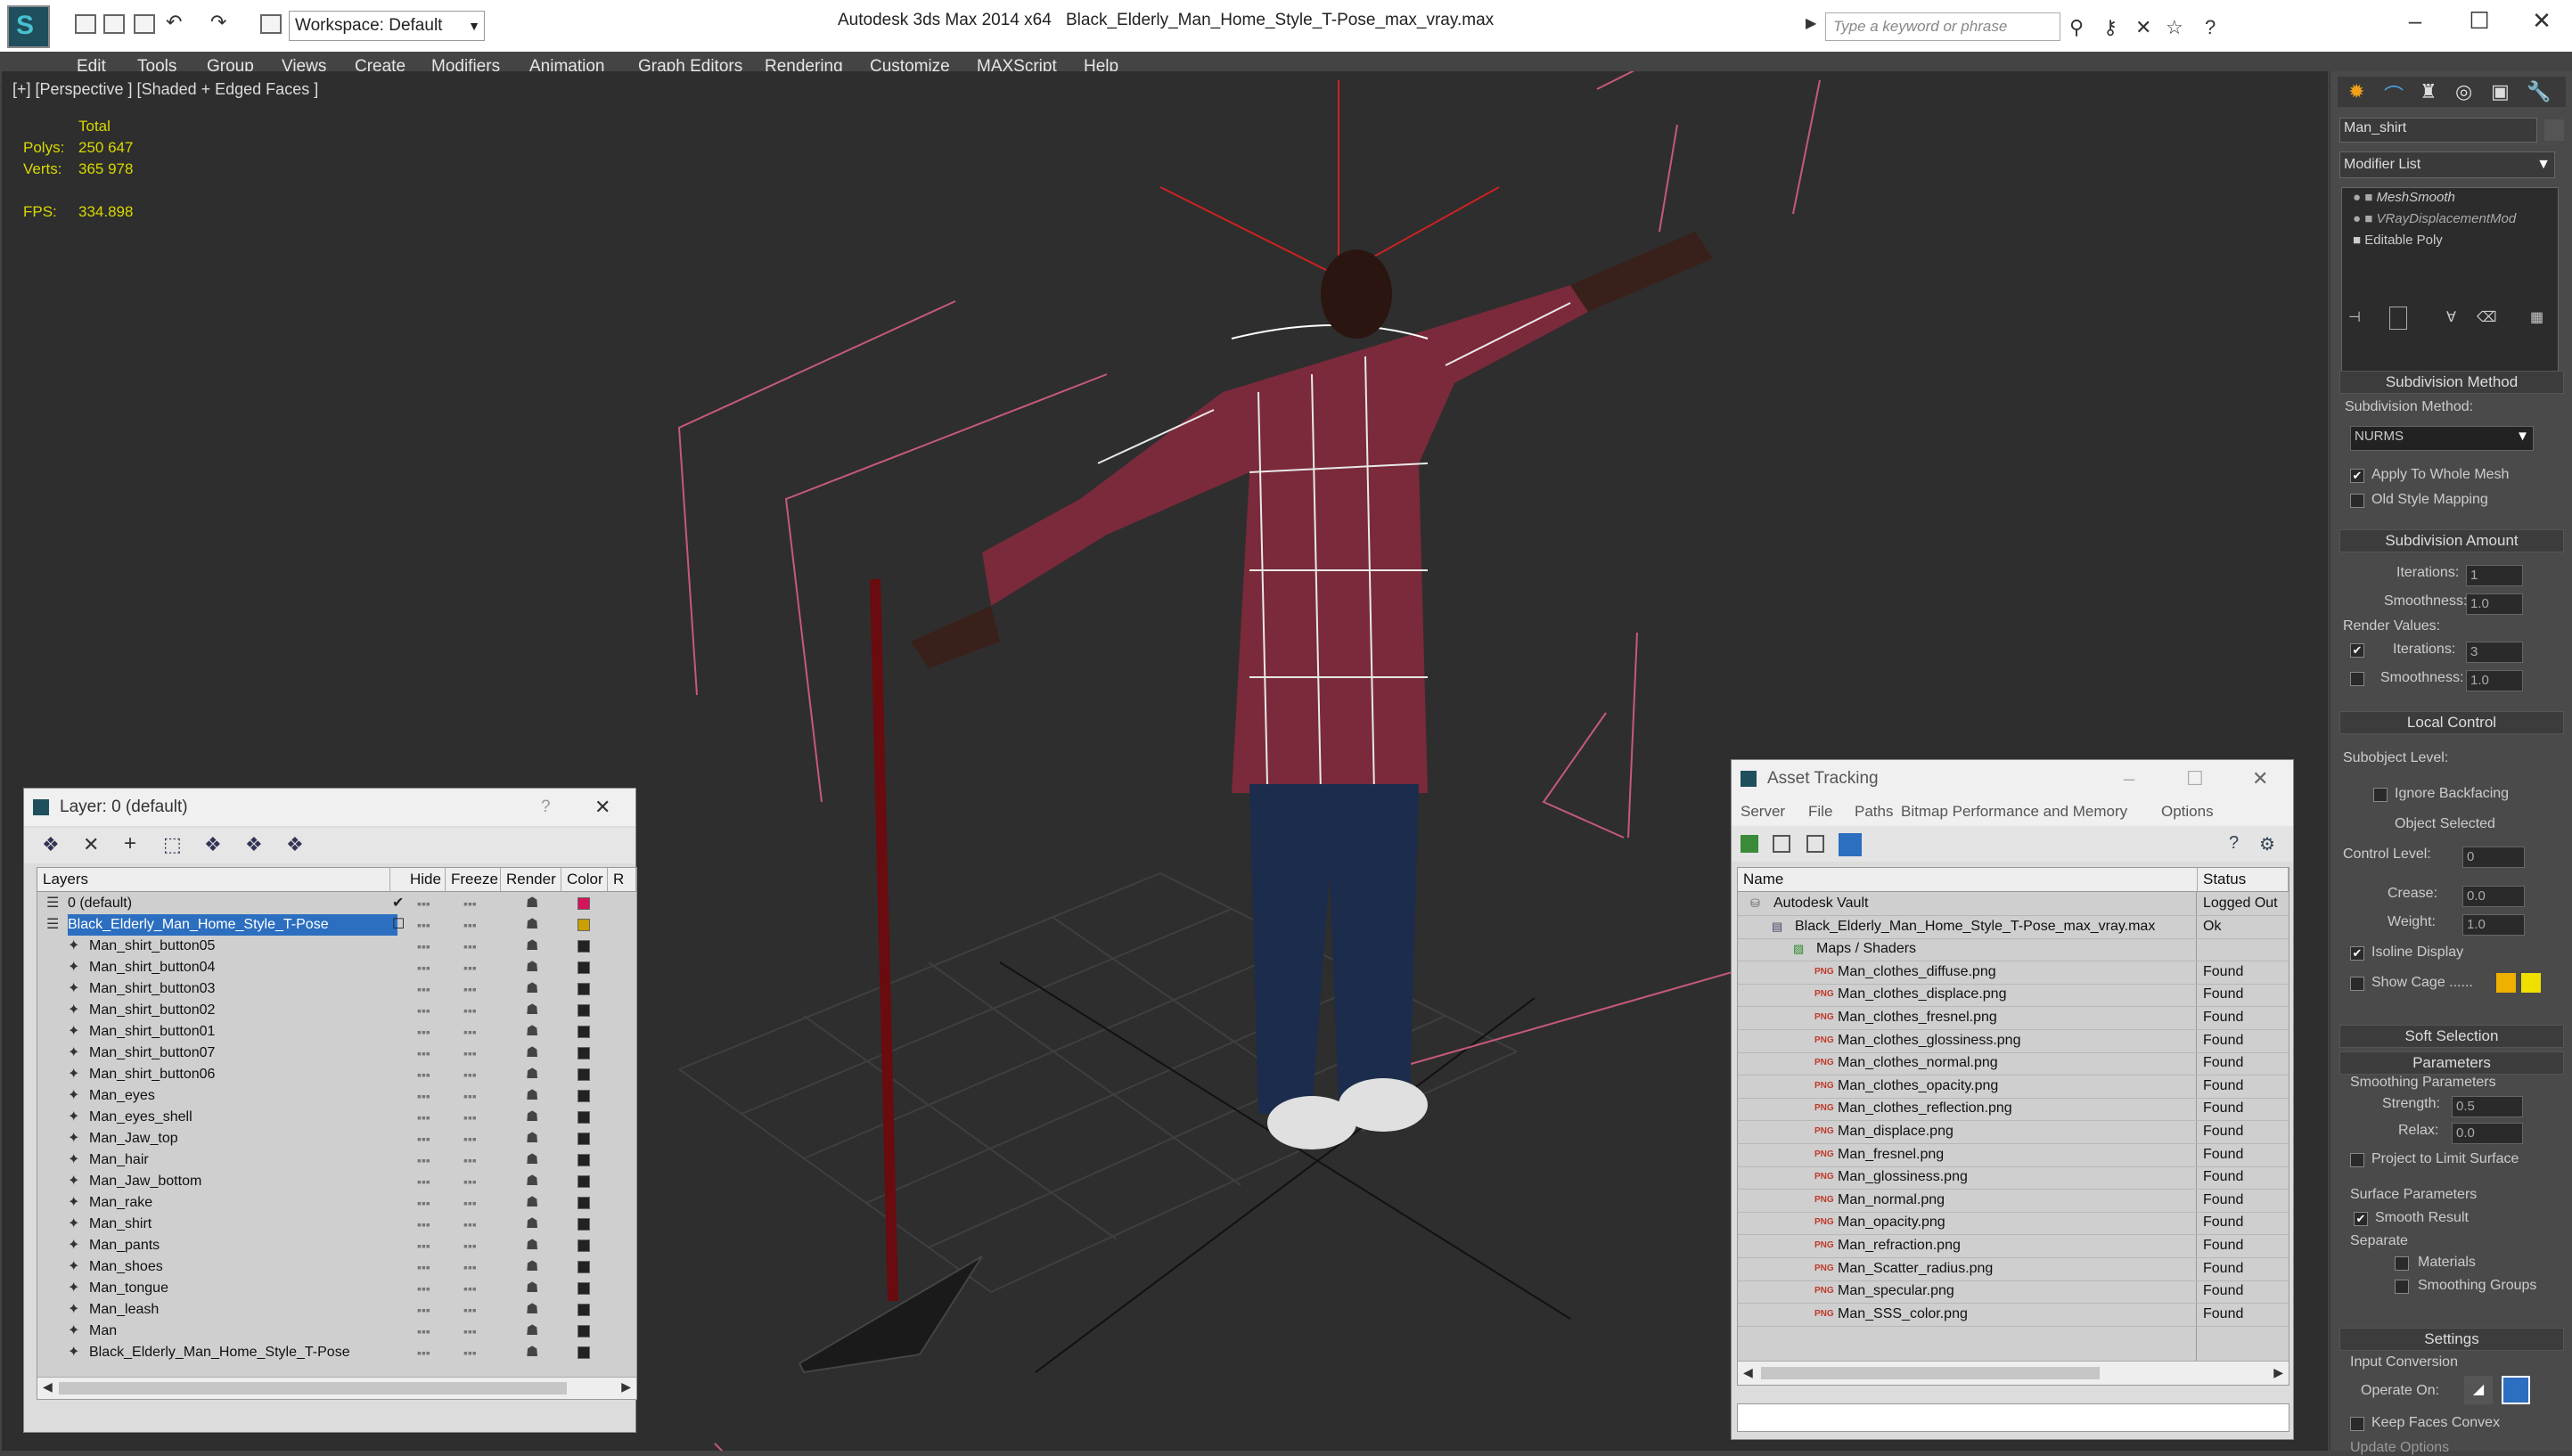 The width and height of the screenshot is (2572, 1456). What do you see at coordinates (2143, 28) in the screenshot?
I see `exchange-icon: ✕` at bounding box center [2143, 28].